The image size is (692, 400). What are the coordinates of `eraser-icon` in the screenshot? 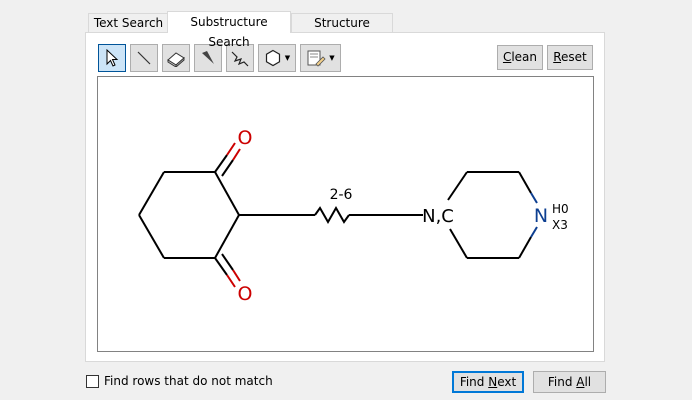 It's located at (176, 59).